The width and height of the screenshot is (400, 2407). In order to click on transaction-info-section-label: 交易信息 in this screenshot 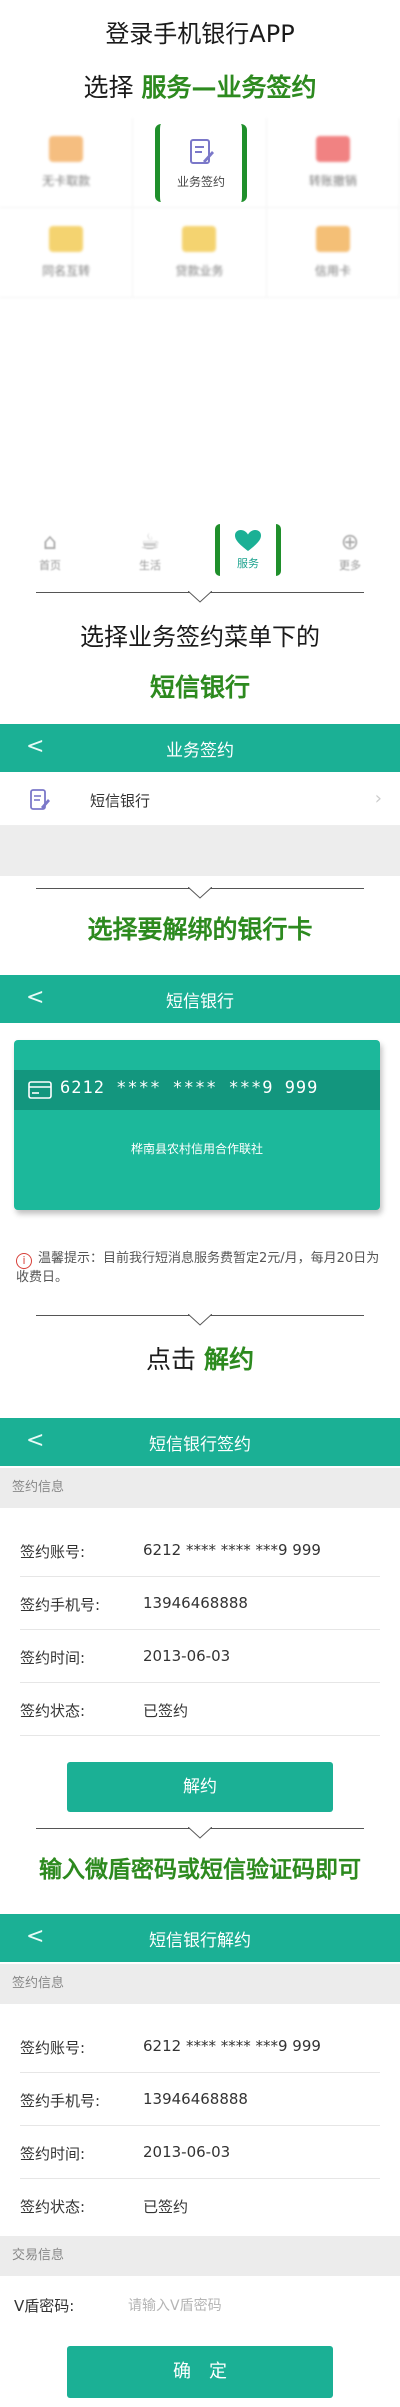, I will do `click(200, 2256)`.